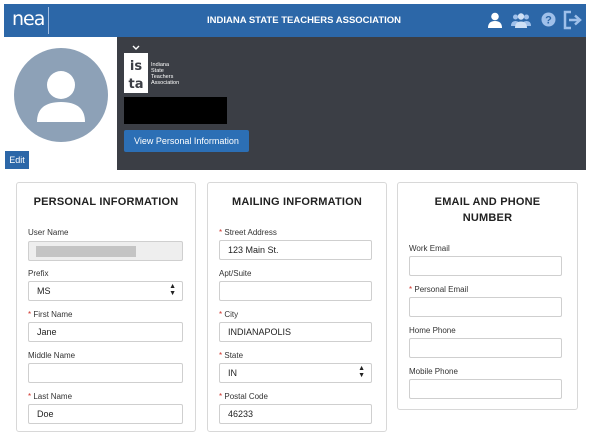  What do you see at coordinates (521, 22) in the screenshot?
I see `group-icon` at bounding box center [521, 22].